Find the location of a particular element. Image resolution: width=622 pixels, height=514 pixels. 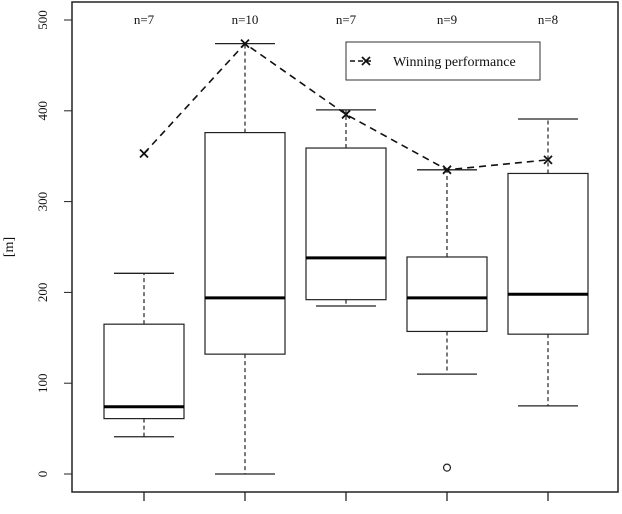

y-tick-label: 500 is located at coordinates (42, 20).